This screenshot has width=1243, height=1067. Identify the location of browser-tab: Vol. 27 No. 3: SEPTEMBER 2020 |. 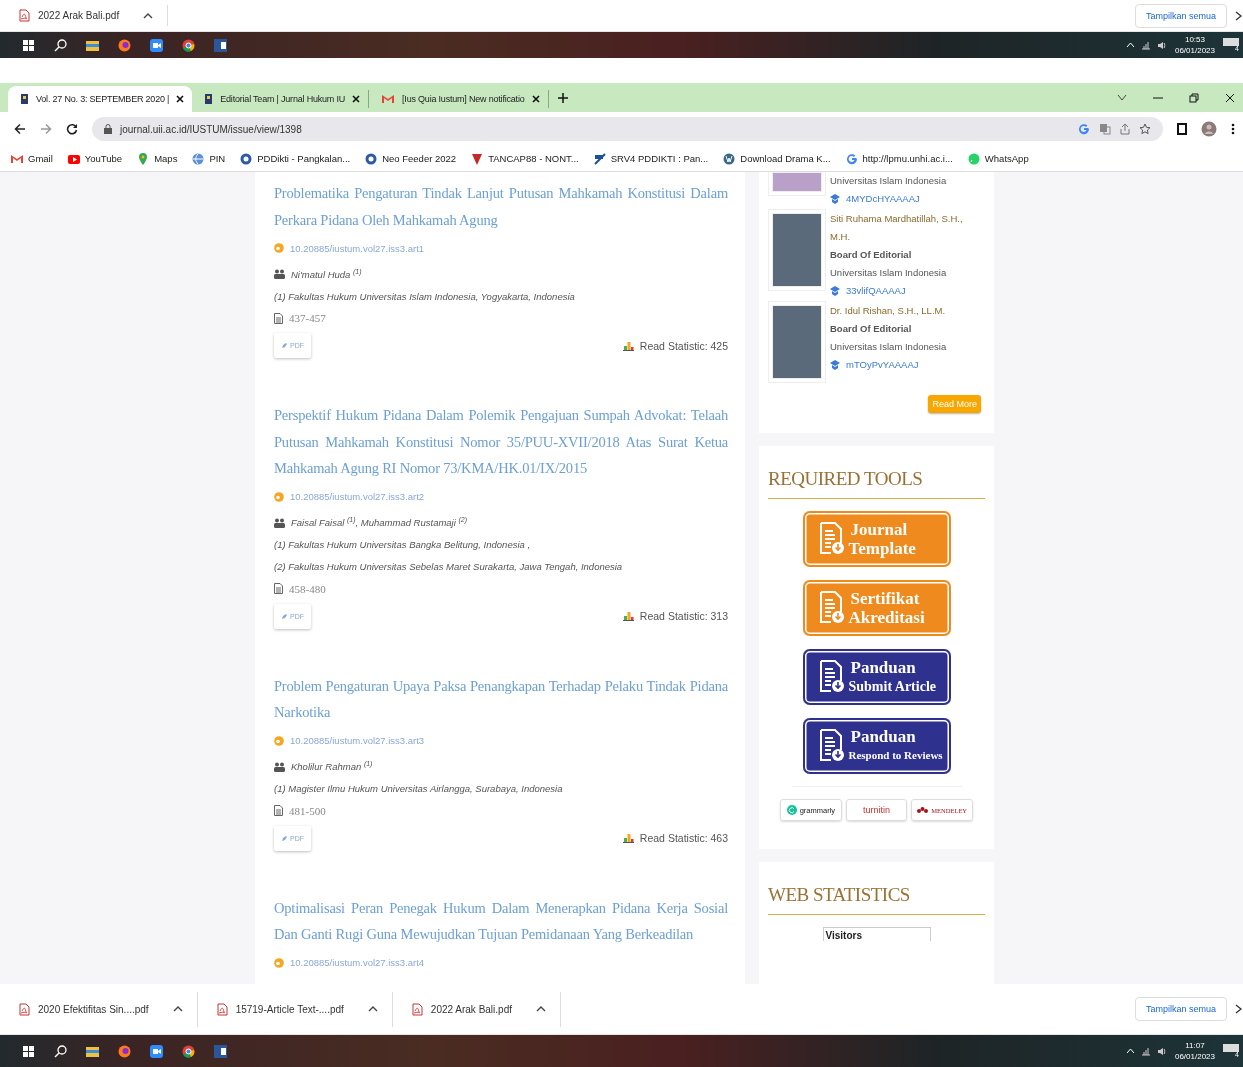
(100, 99).